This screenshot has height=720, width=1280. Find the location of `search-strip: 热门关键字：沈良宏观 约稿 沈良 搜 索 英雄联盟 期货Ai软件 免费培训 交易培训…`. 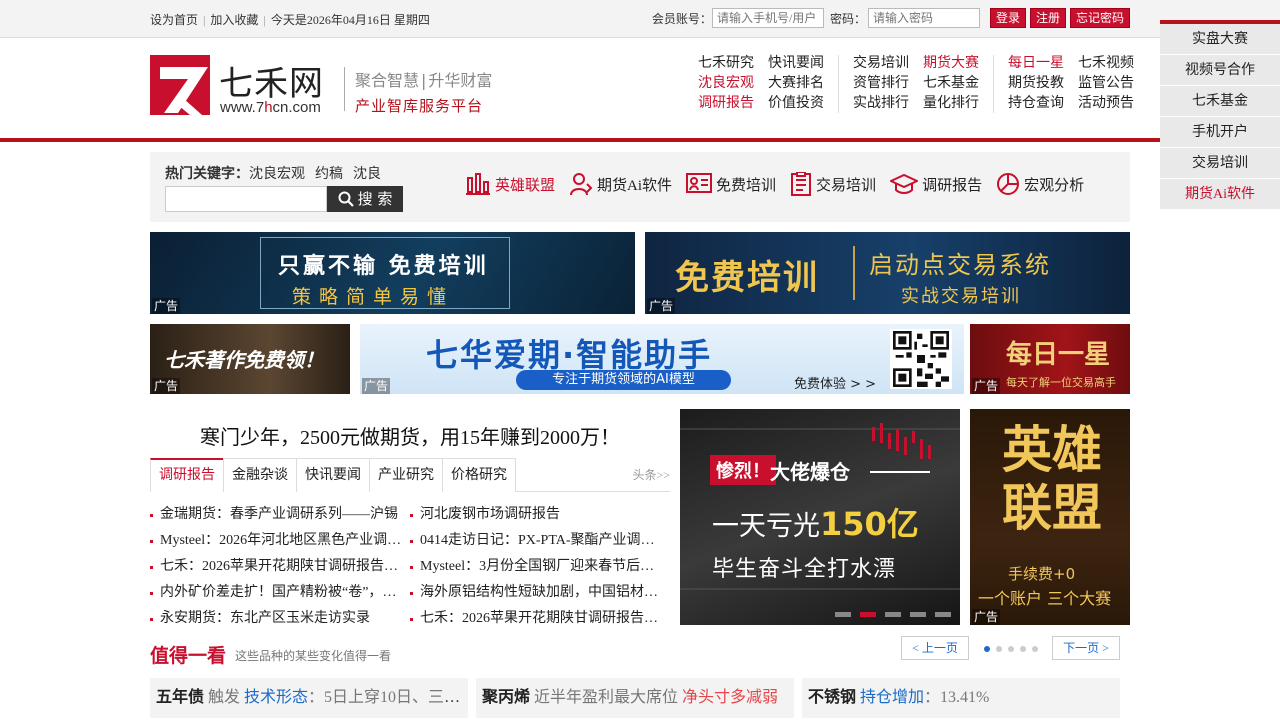

search-strip: 热门关键字：沈良宏观 约稿 沈良 搜 索 英雄联盟 期货Ai软件 免费培训 交易培训… is located at coordinates (640, 187).